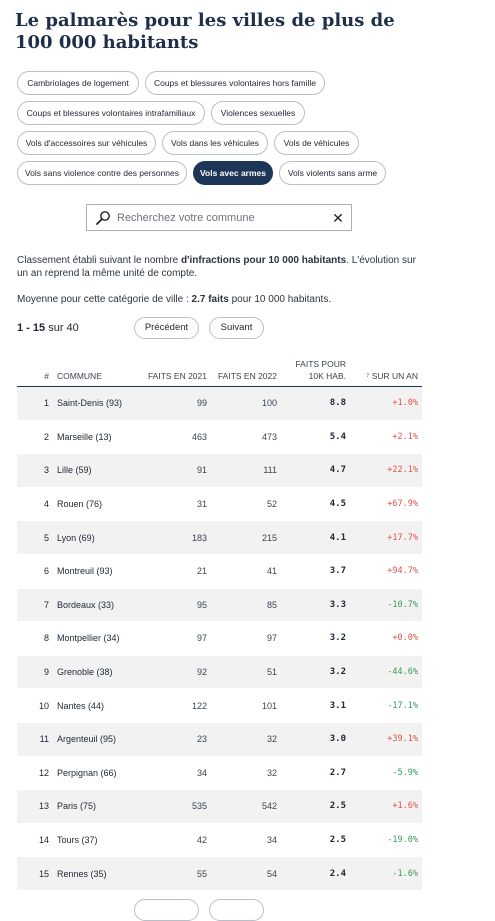 This screenshot has width=495, height=921. I want to click on rank-cell: 10, so click(35, 705).